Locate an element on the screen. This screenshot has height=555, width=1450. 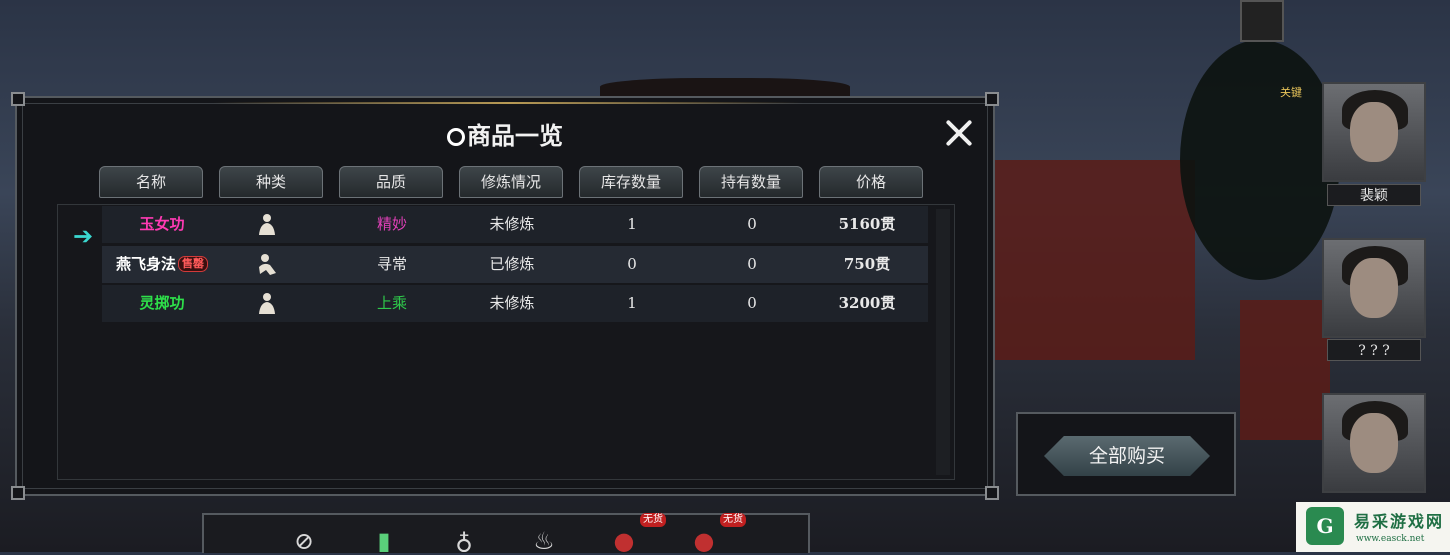
sold-out-badge: 售罄 is located at coordinates (193, 264).